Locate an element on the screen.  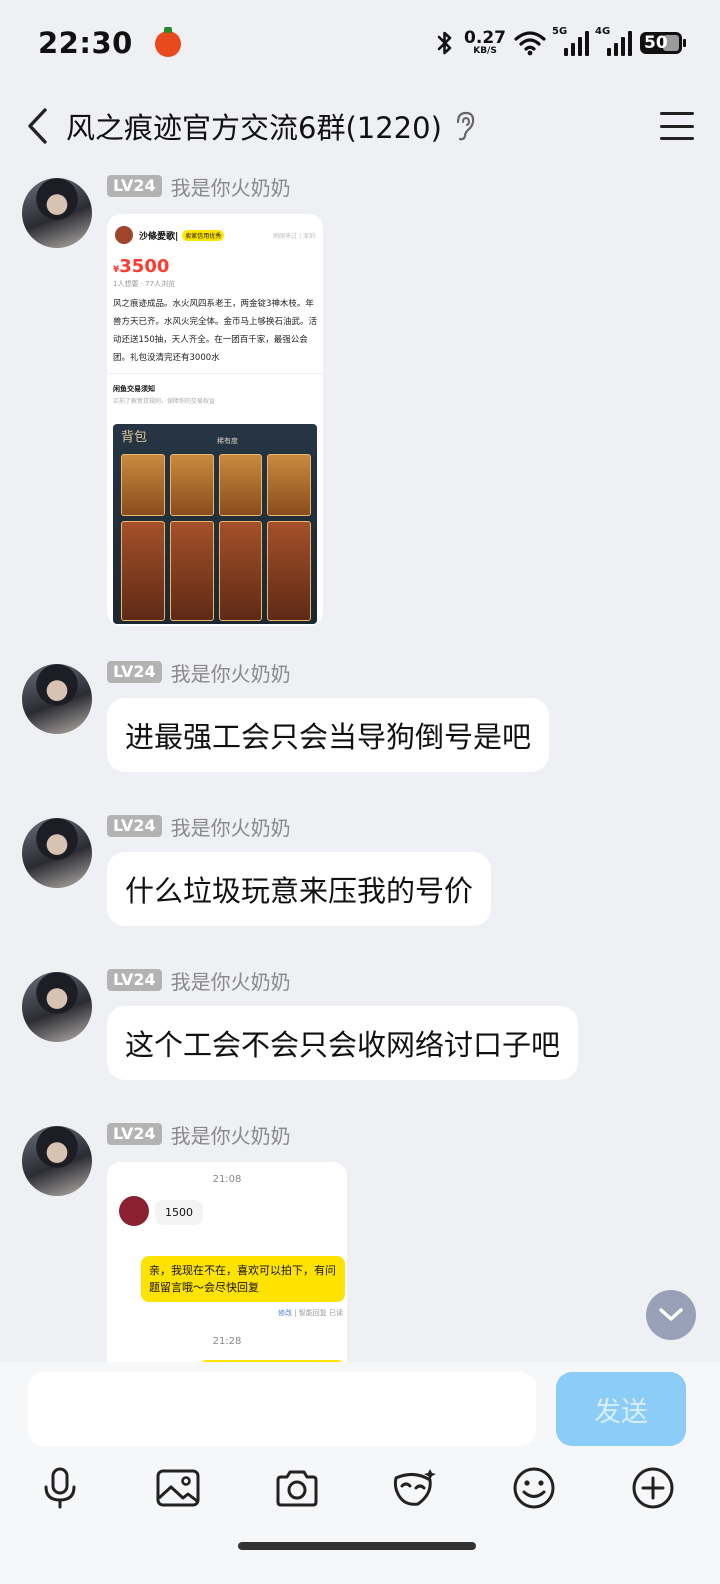
plus-icon is located at coordinates (653, 1488).